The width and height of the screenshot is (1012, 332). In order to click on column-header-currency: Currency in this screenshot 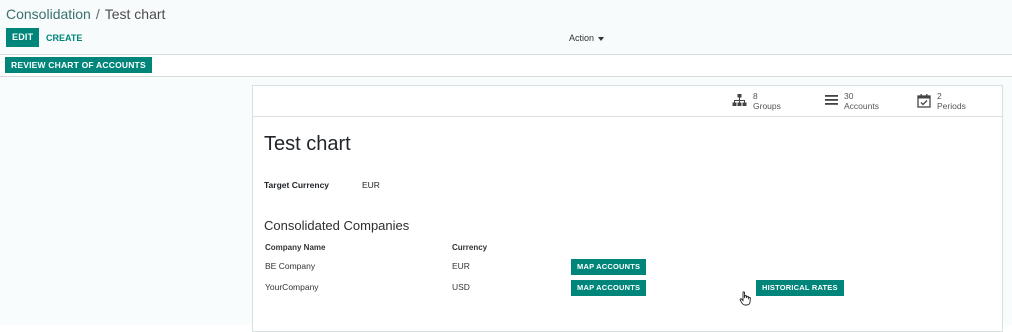, I will do `click(470, 247)`.